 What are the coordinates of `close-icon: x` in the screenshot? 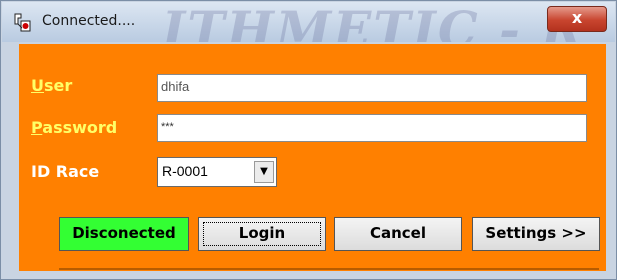 It's located at (577, 17).